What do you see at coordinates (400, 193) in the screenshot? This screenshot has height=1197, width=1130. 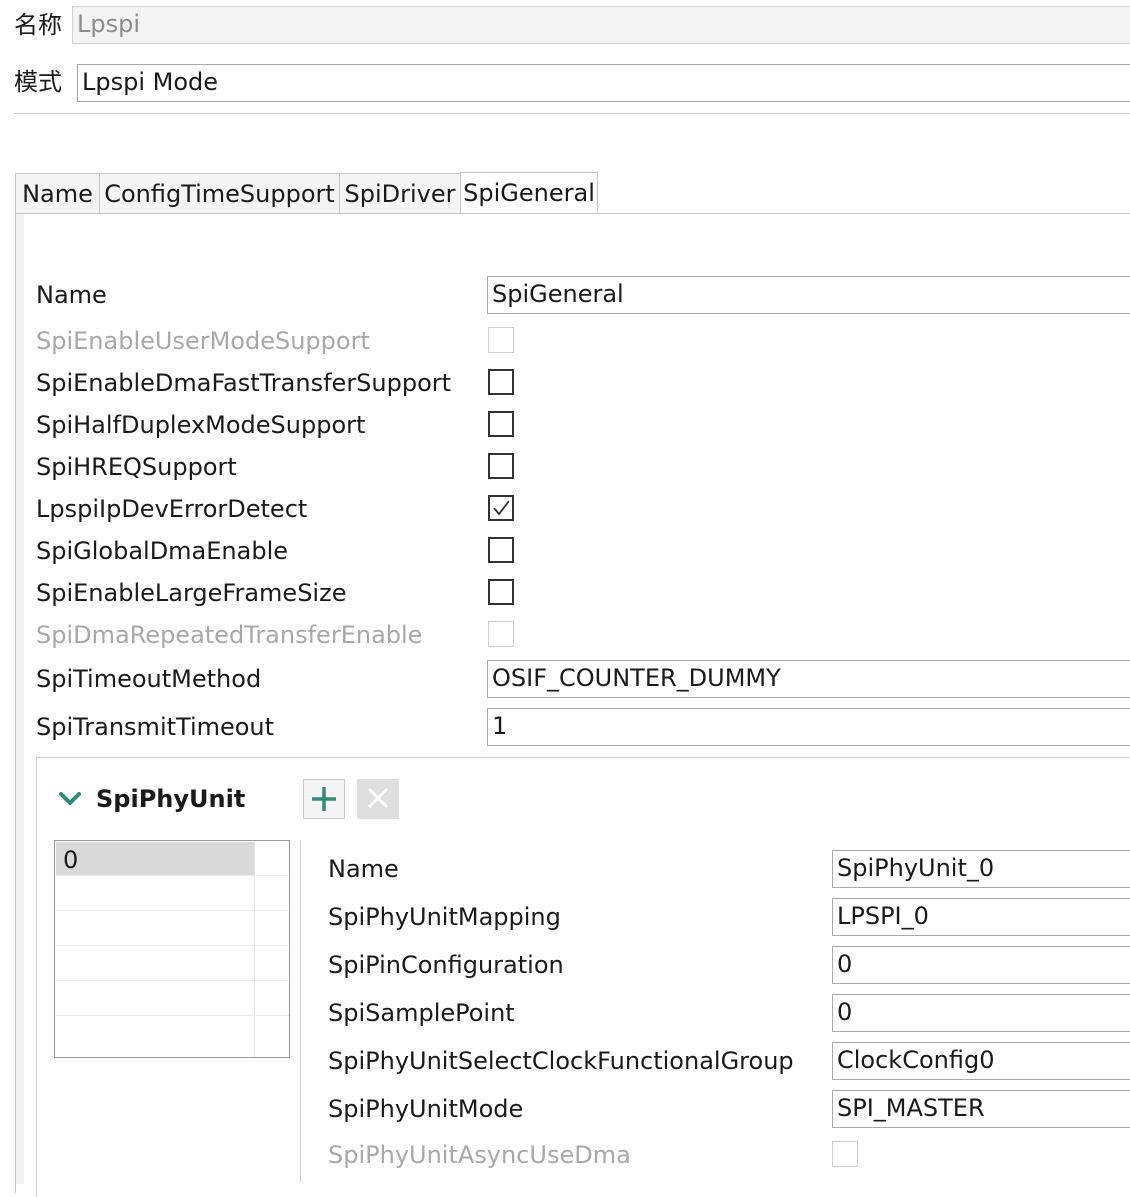 I see `tab-spi-driver: SpiDriver` at bounding box center [400, 193].